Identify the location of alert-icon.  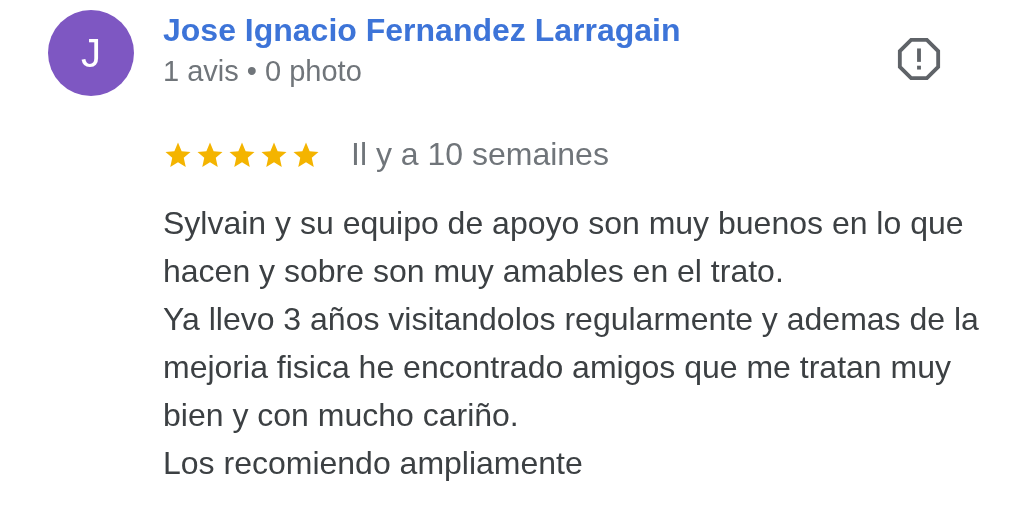
(919, 59).